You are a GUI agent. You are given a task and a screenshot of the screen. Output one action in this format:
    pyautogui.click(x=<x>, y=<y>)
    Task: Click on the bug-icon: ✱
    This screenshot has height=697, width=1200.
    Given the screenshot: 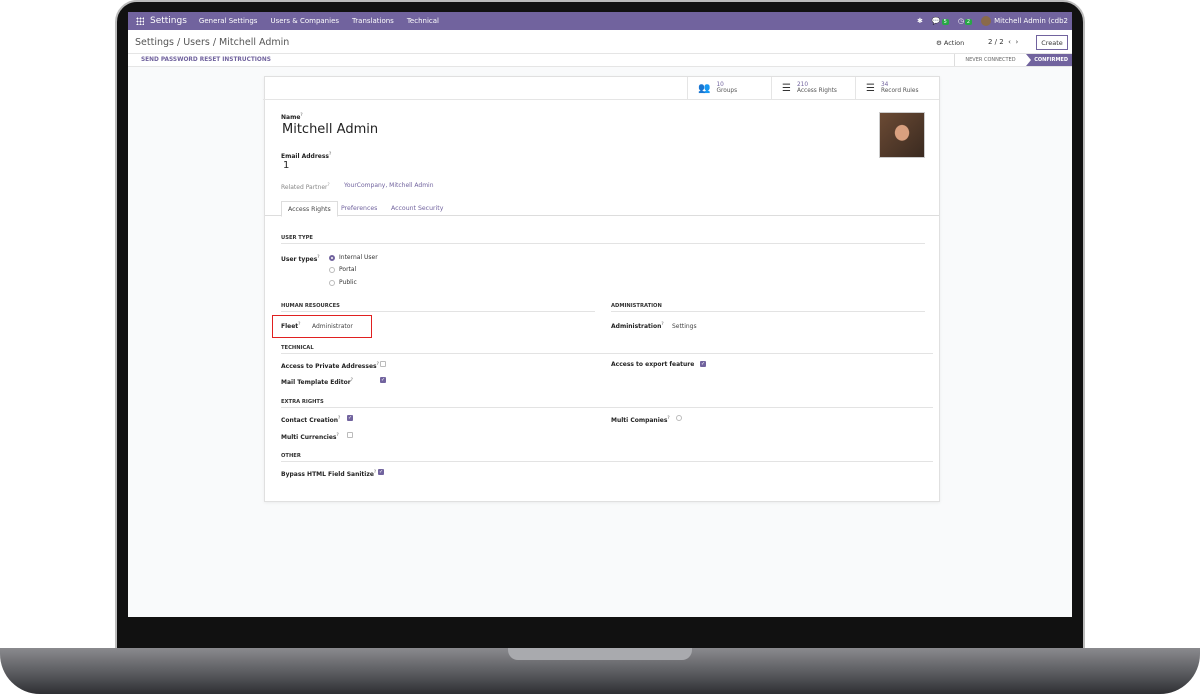 What is the action you would take?
    pyautogui.click(x=920, y=21)
    